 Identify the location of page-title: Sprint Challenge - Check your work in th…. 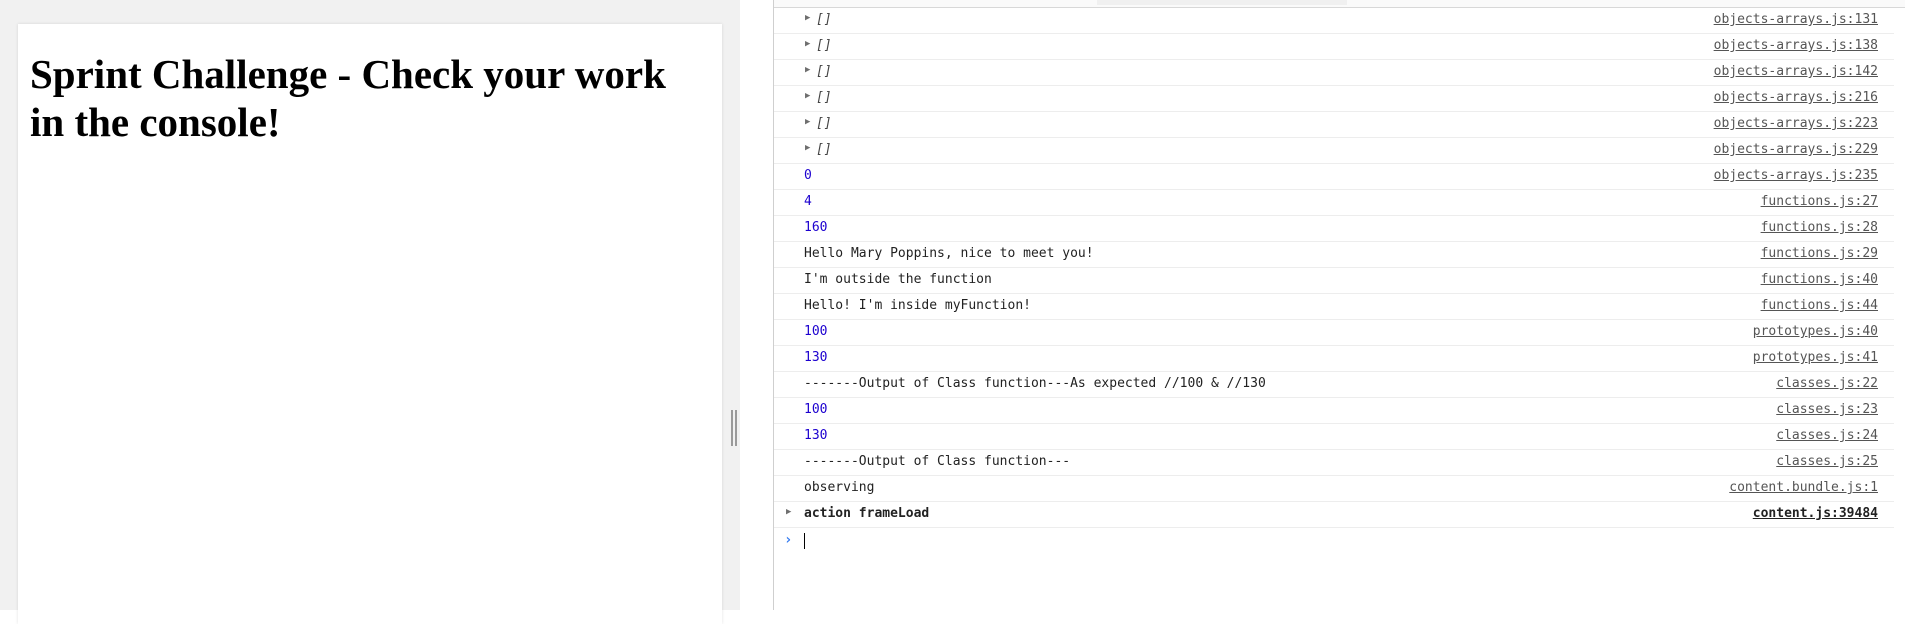
(348, 98).